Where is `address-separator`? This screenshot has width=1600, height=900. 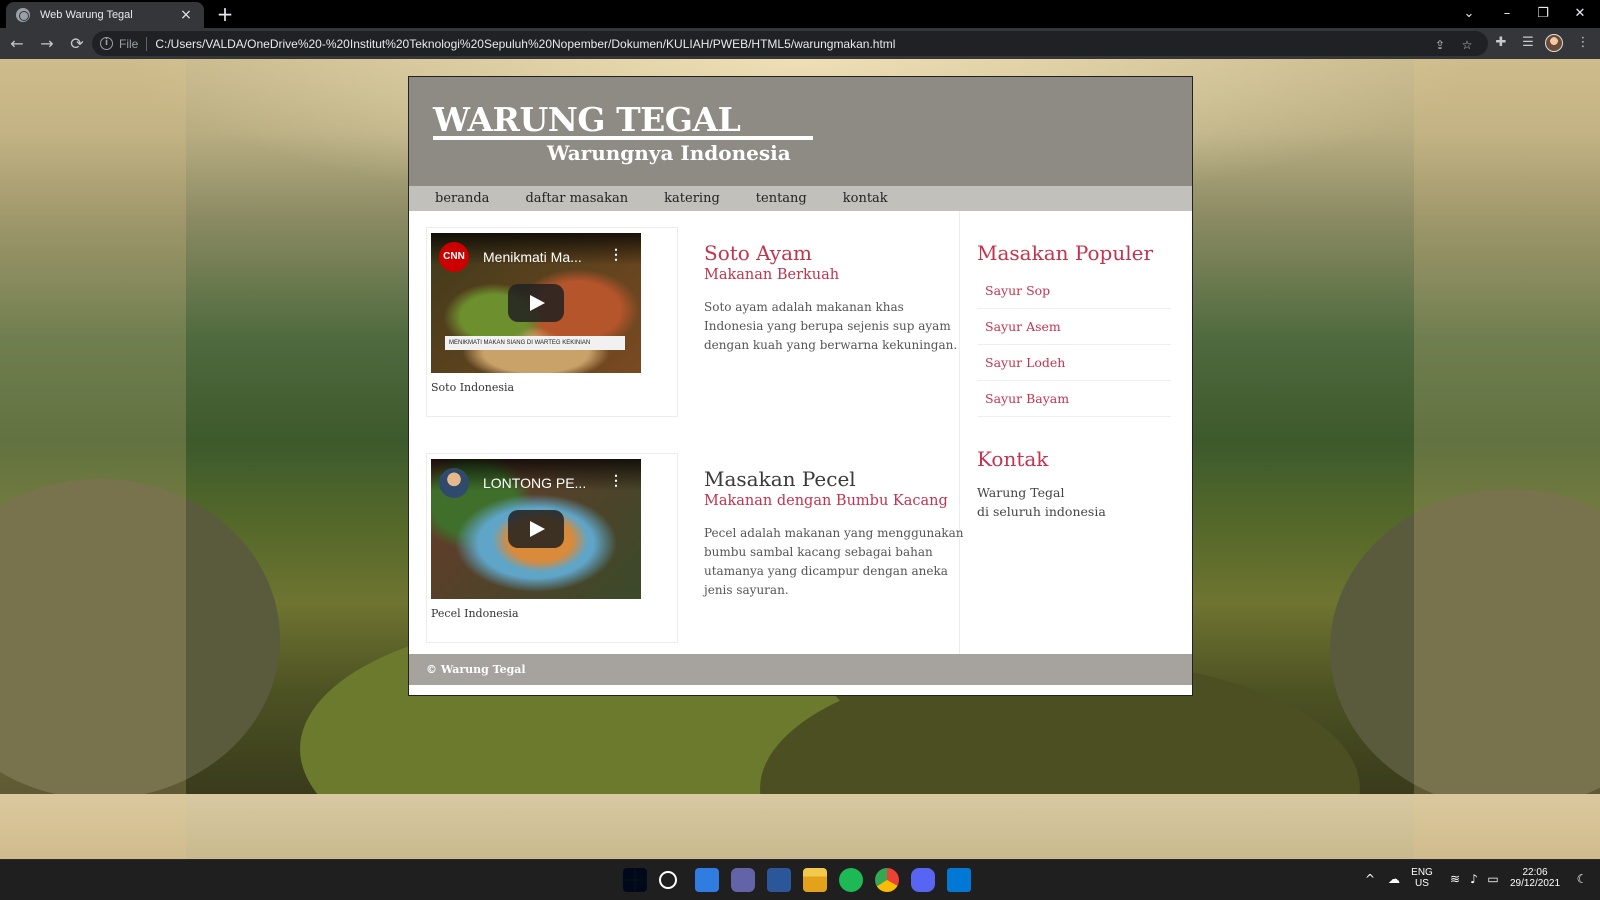
address-separator is located at coordinates (147, 43).